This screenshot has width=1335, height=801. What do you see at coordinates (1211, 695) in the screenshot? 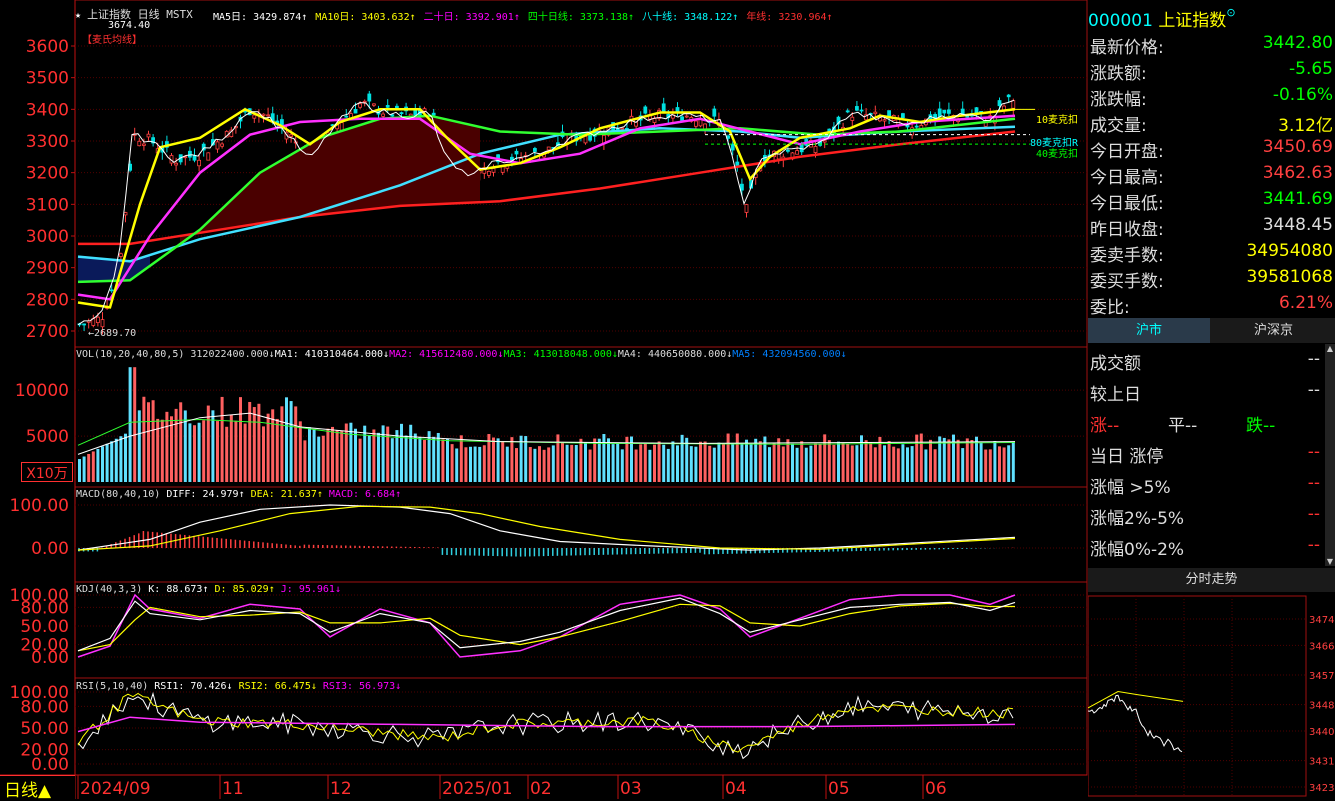
I see `intraday-chart: 3474 3466 3457 3448 3440 3431 3423` at bounding box center [1211, 695].